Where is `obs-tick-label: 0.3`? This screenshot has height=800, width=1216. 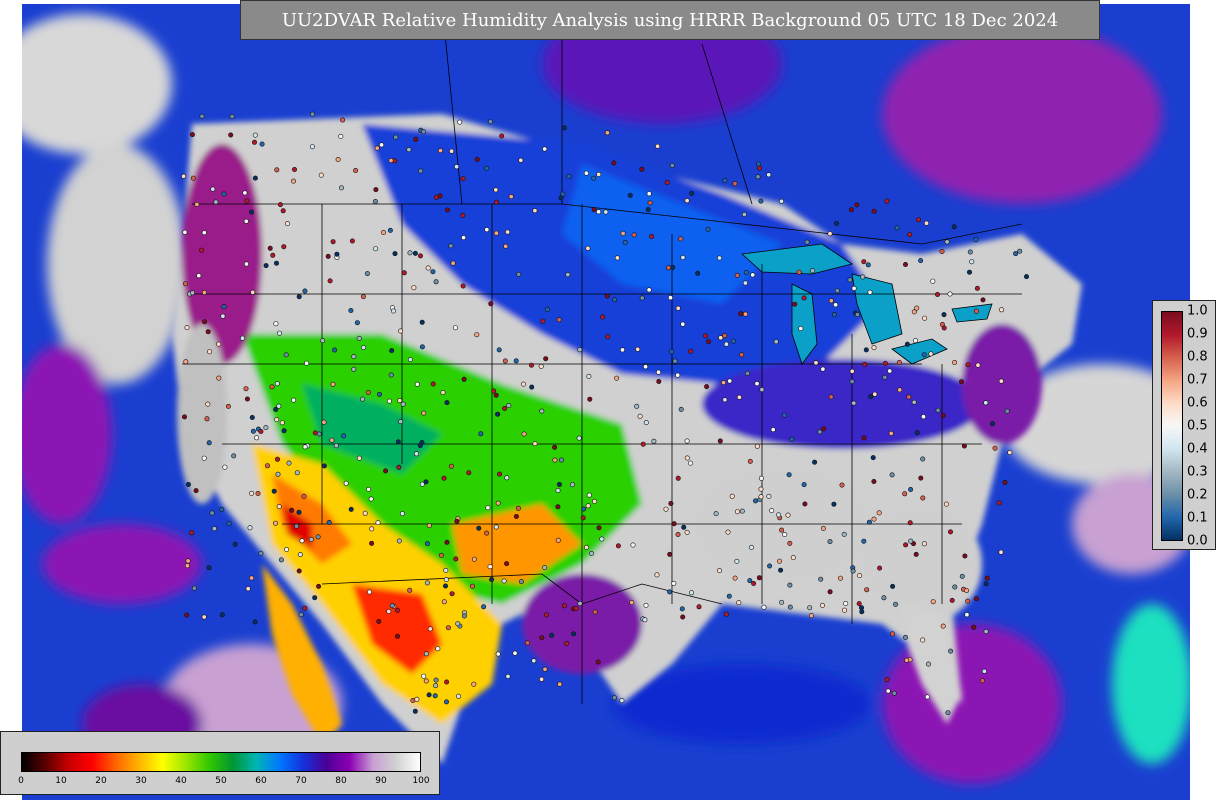
obs-tick-label: 0.3 is located at coordinates (1197, 472).